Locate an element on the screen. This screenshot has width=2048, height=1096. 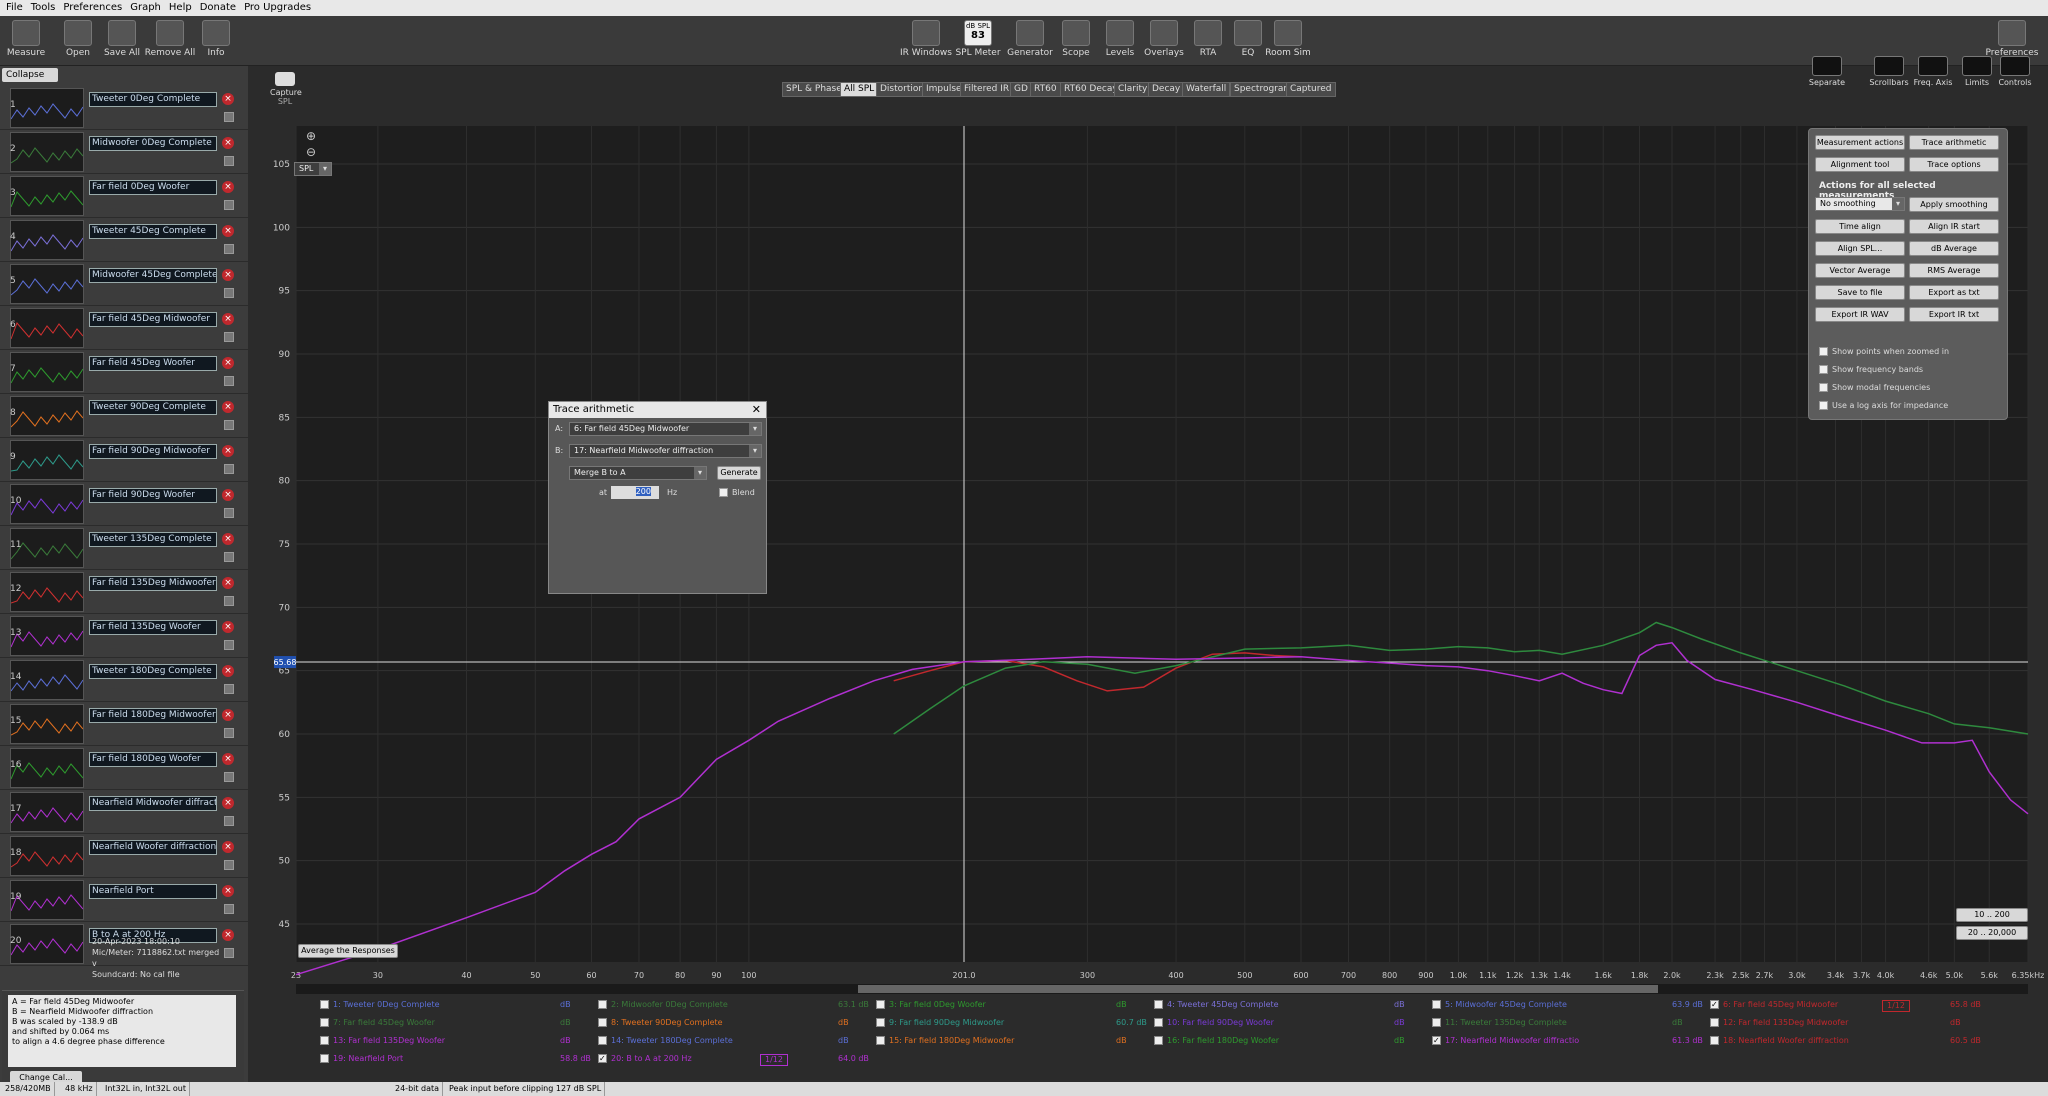
measurement-row: 9 Far field 90Deg Midwoofer × is located at coordinates (124, 460).